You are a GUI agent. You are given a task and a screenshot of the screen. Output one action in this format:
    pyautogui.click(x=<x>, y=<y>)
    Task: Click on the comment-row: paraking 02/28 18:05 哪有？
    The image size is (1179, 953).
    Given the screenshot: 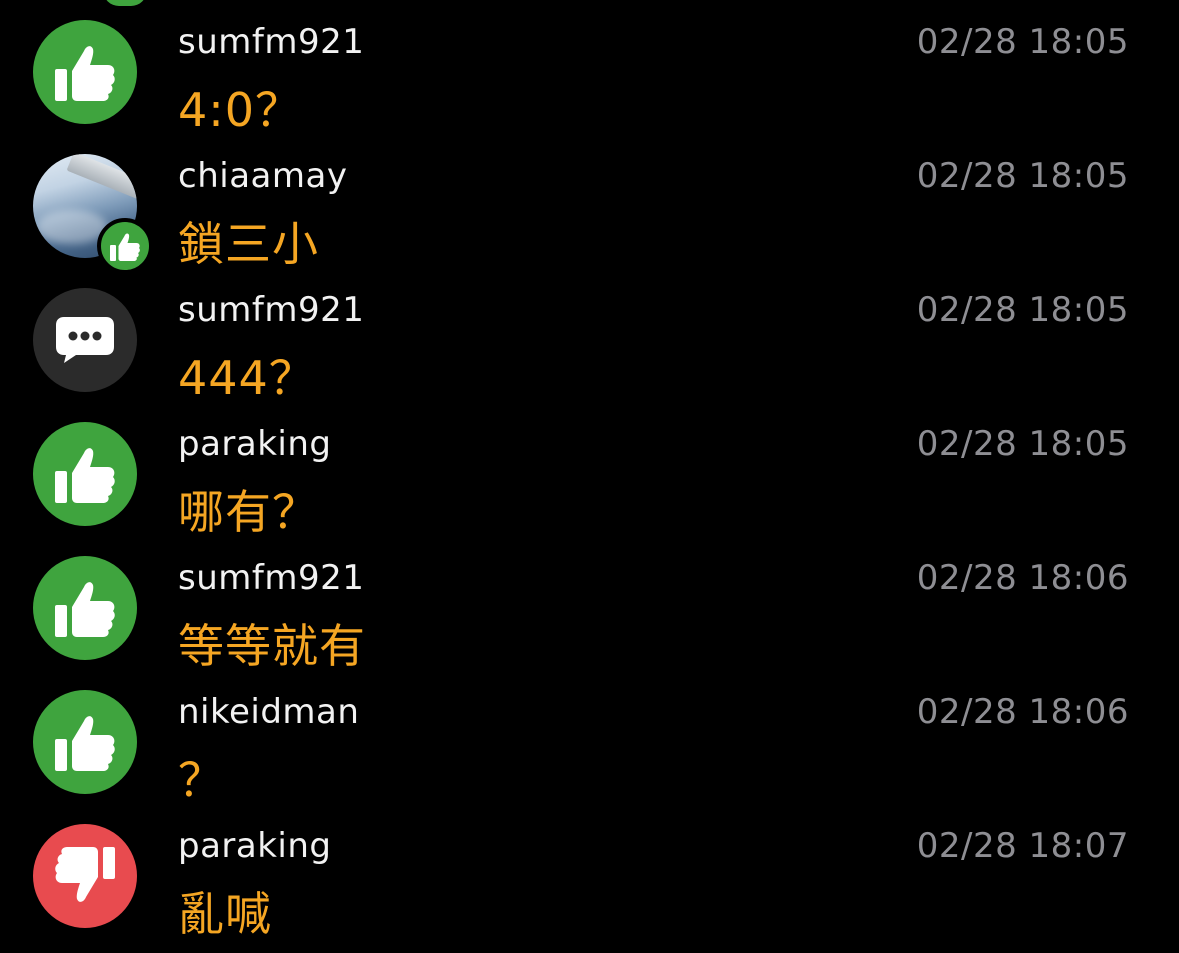 What is the action you would take?
    pyautogui.click(x=589, y=470)
    